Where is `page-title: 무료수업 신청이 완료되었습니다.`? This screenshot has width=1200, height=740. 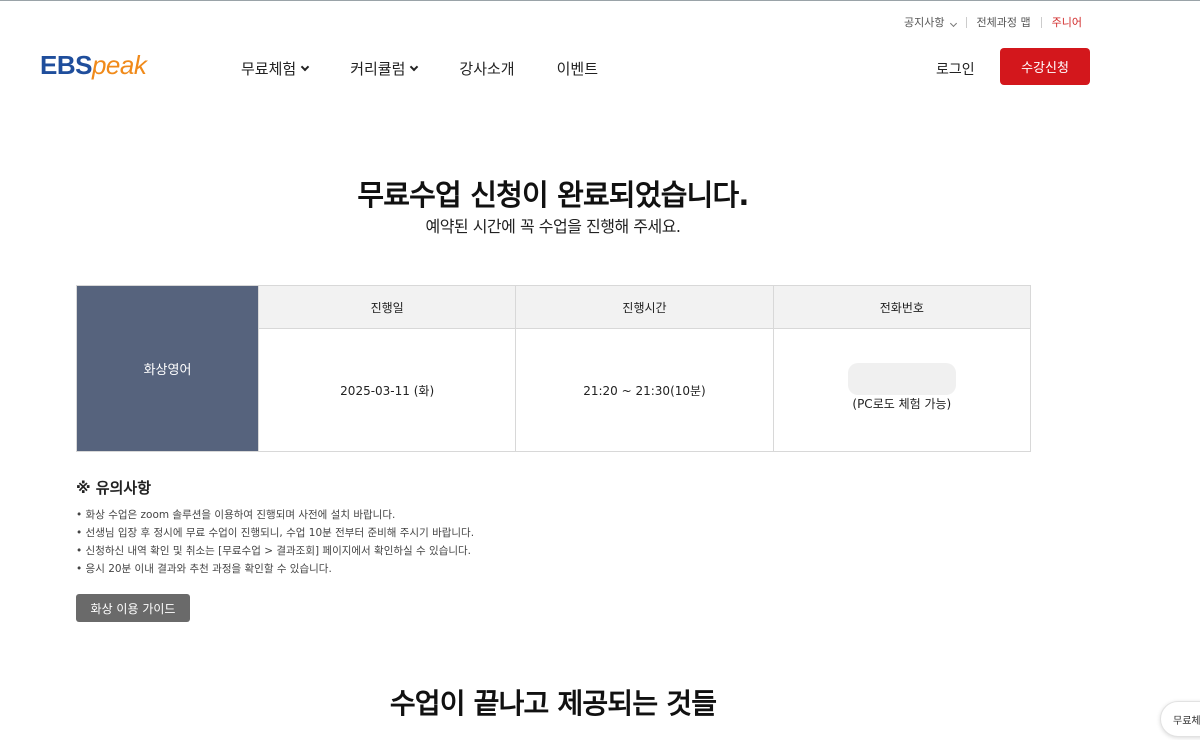 page-title: 무료수업 신청이 완료되었습니다. is located at coordinates (553, 195).